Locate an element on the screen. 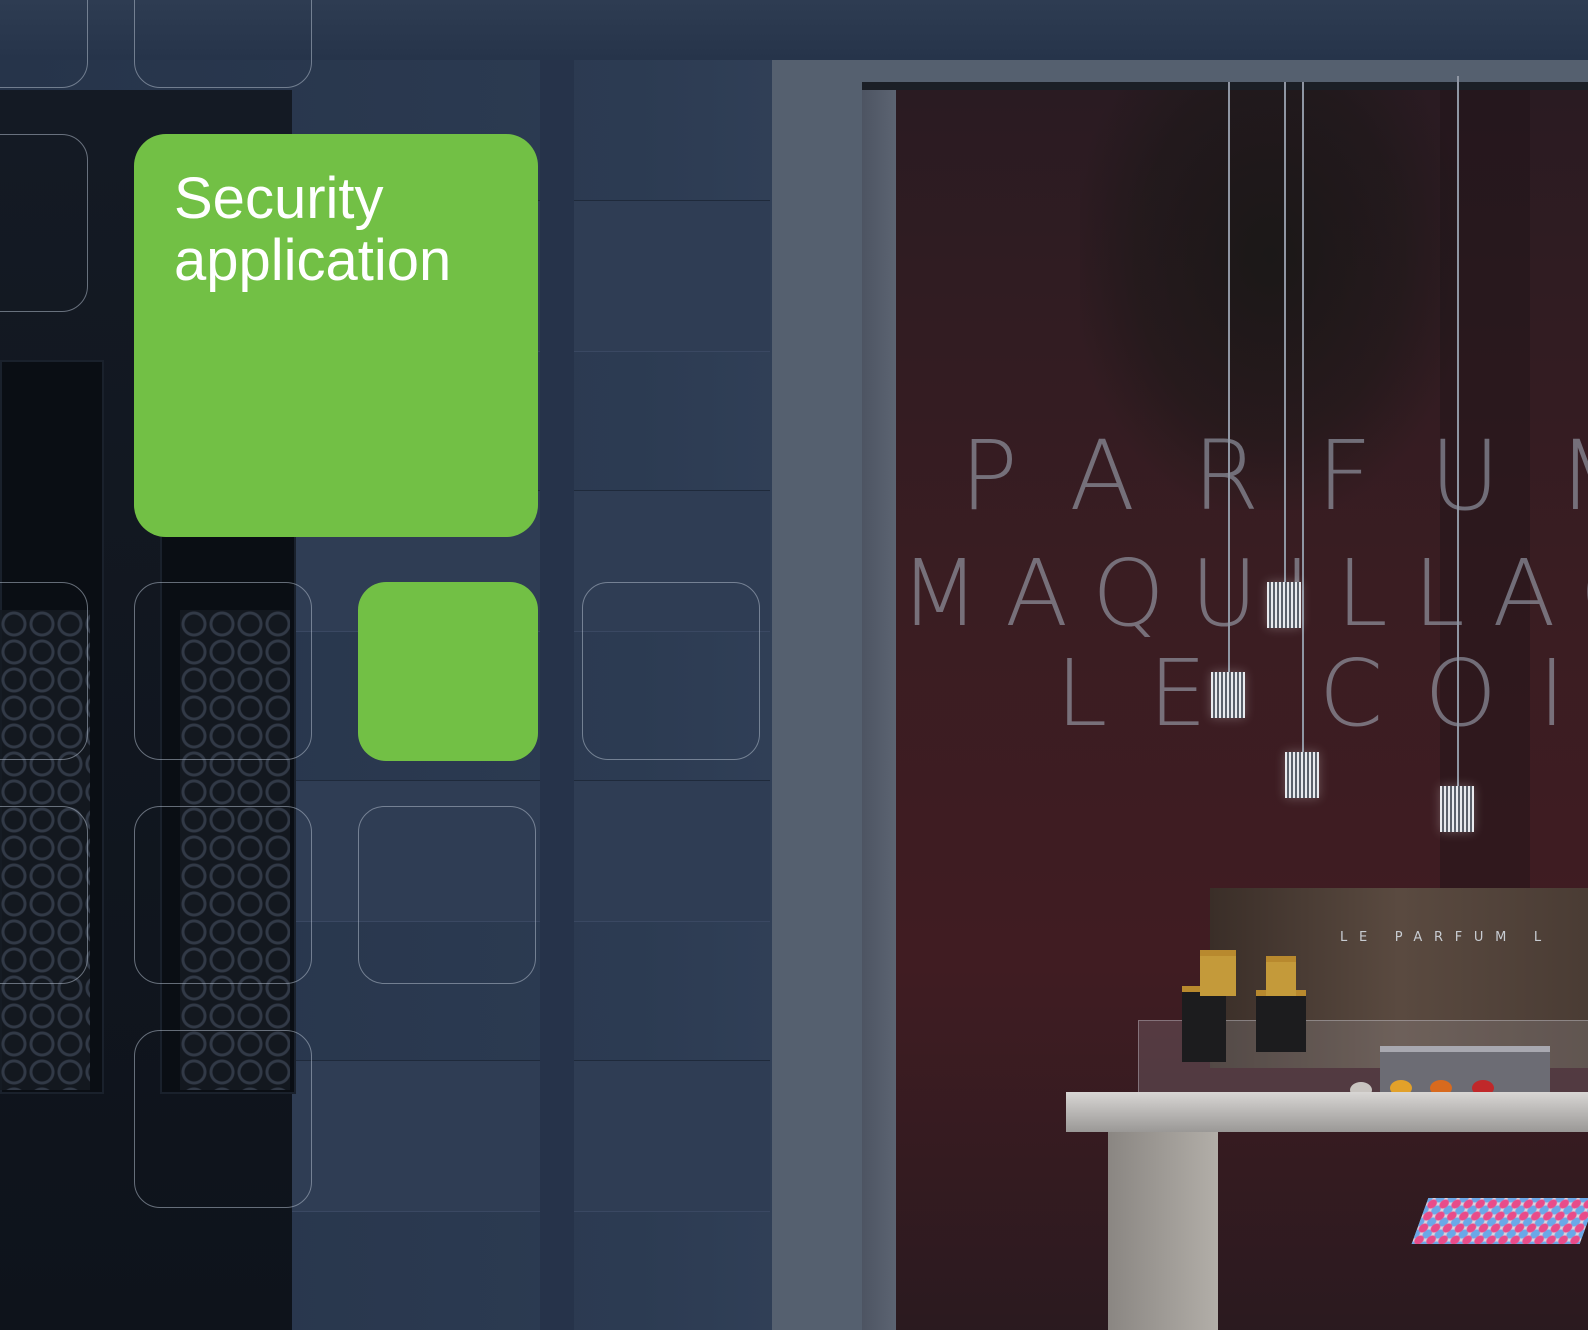 Image resolution: width=1588 pixels, height=1330 pixels. page-title: Security application is located at coordinates (313, 229).